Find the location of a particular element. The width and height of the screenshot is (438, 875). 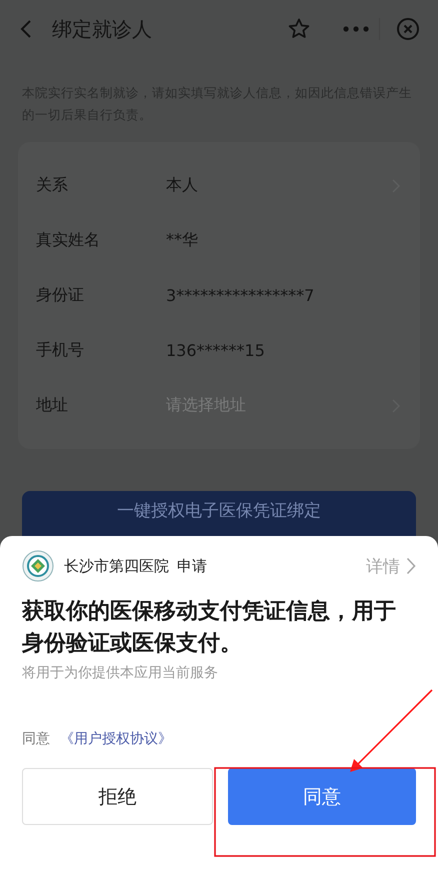

field-label: 身份证 is located at coordinates (60, 295).